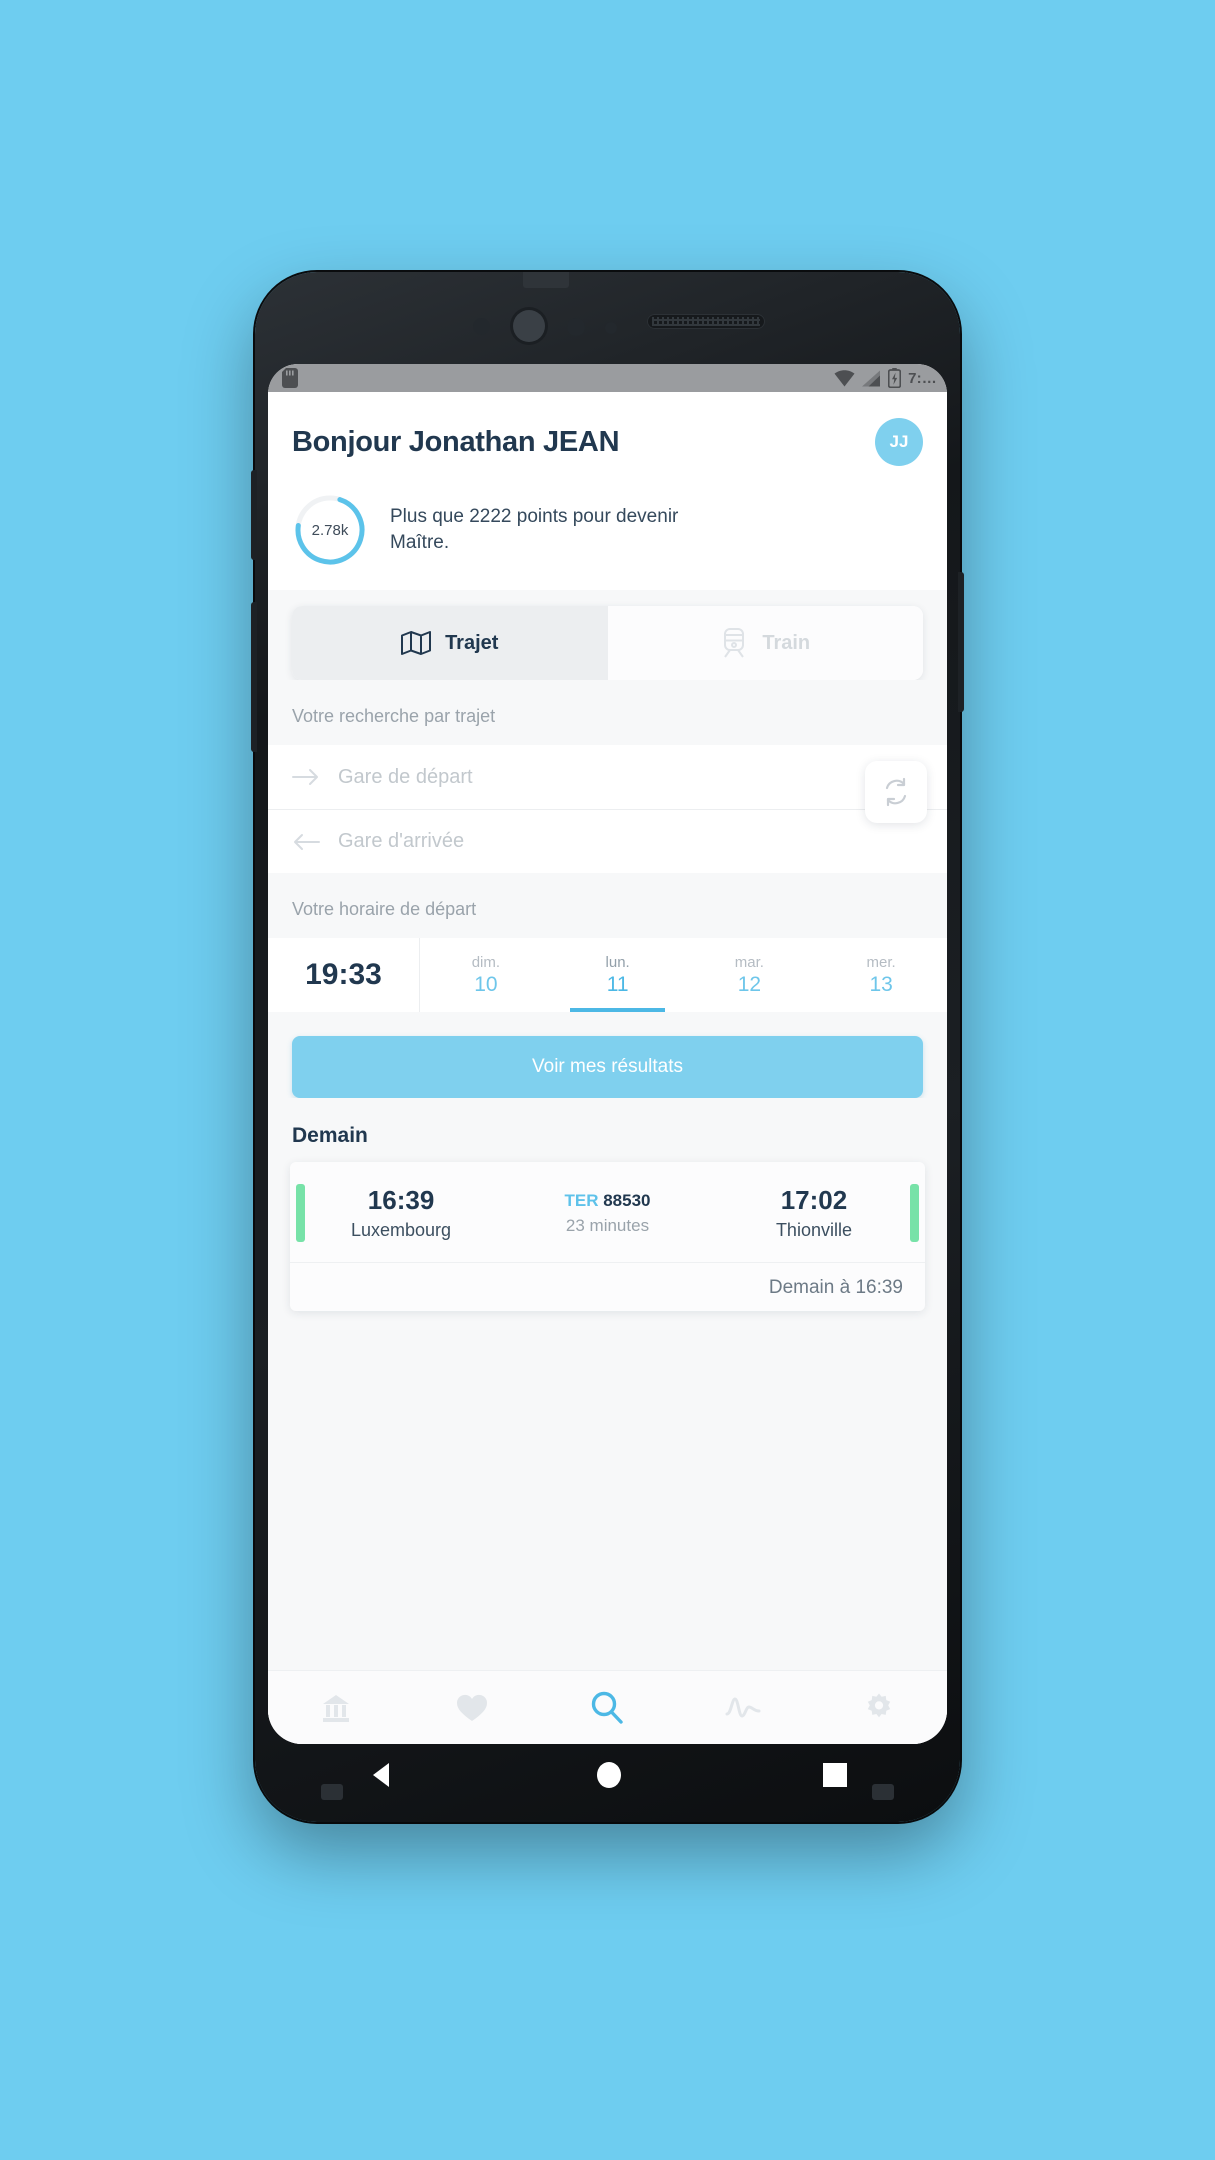 The height and width of the screenshot is (2160, 1215). What do you see at coordinates (382, 1775) in the screenshot?
I see `back-icon` at bounding box center [382, 1775].